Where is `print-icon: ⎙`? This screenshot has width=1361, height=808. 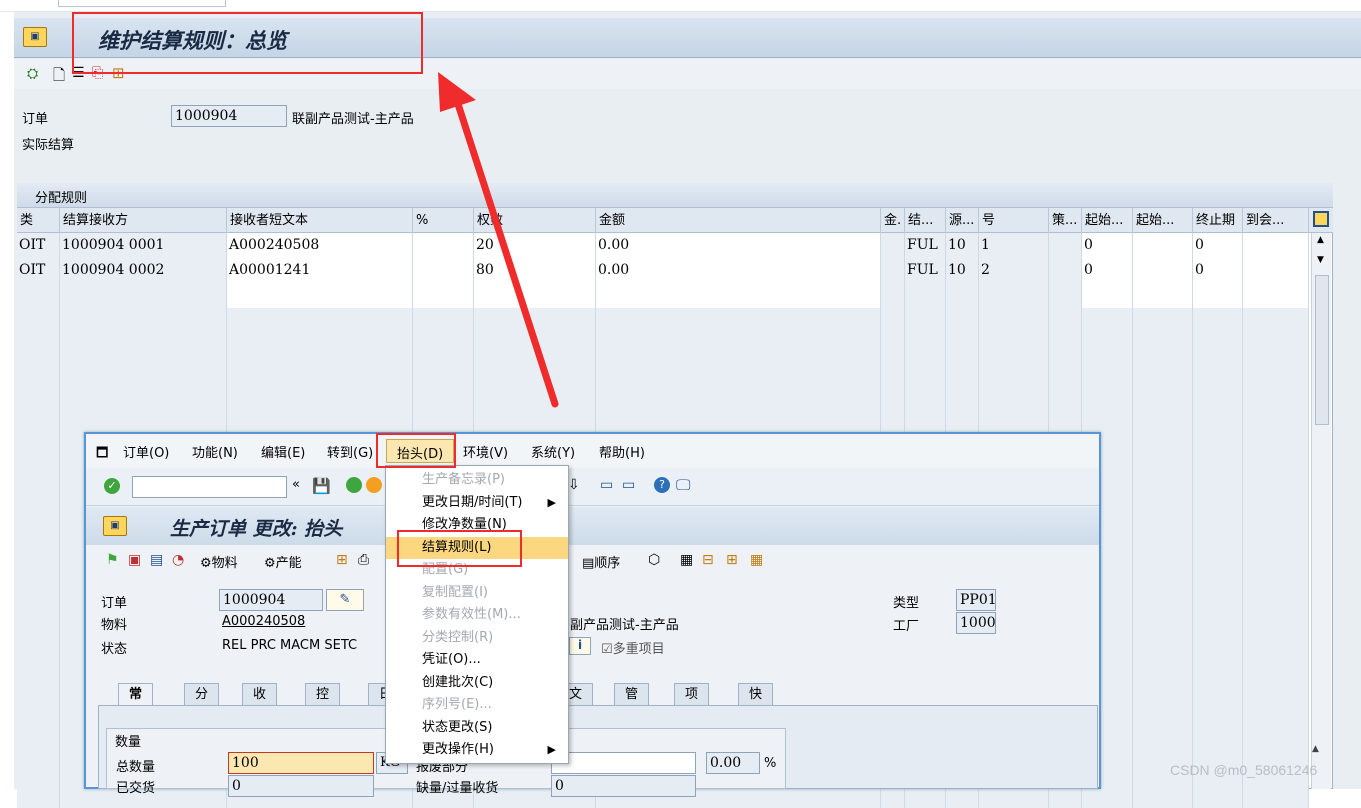
print-icon: ⎙ is located at coordinates (363, 560).